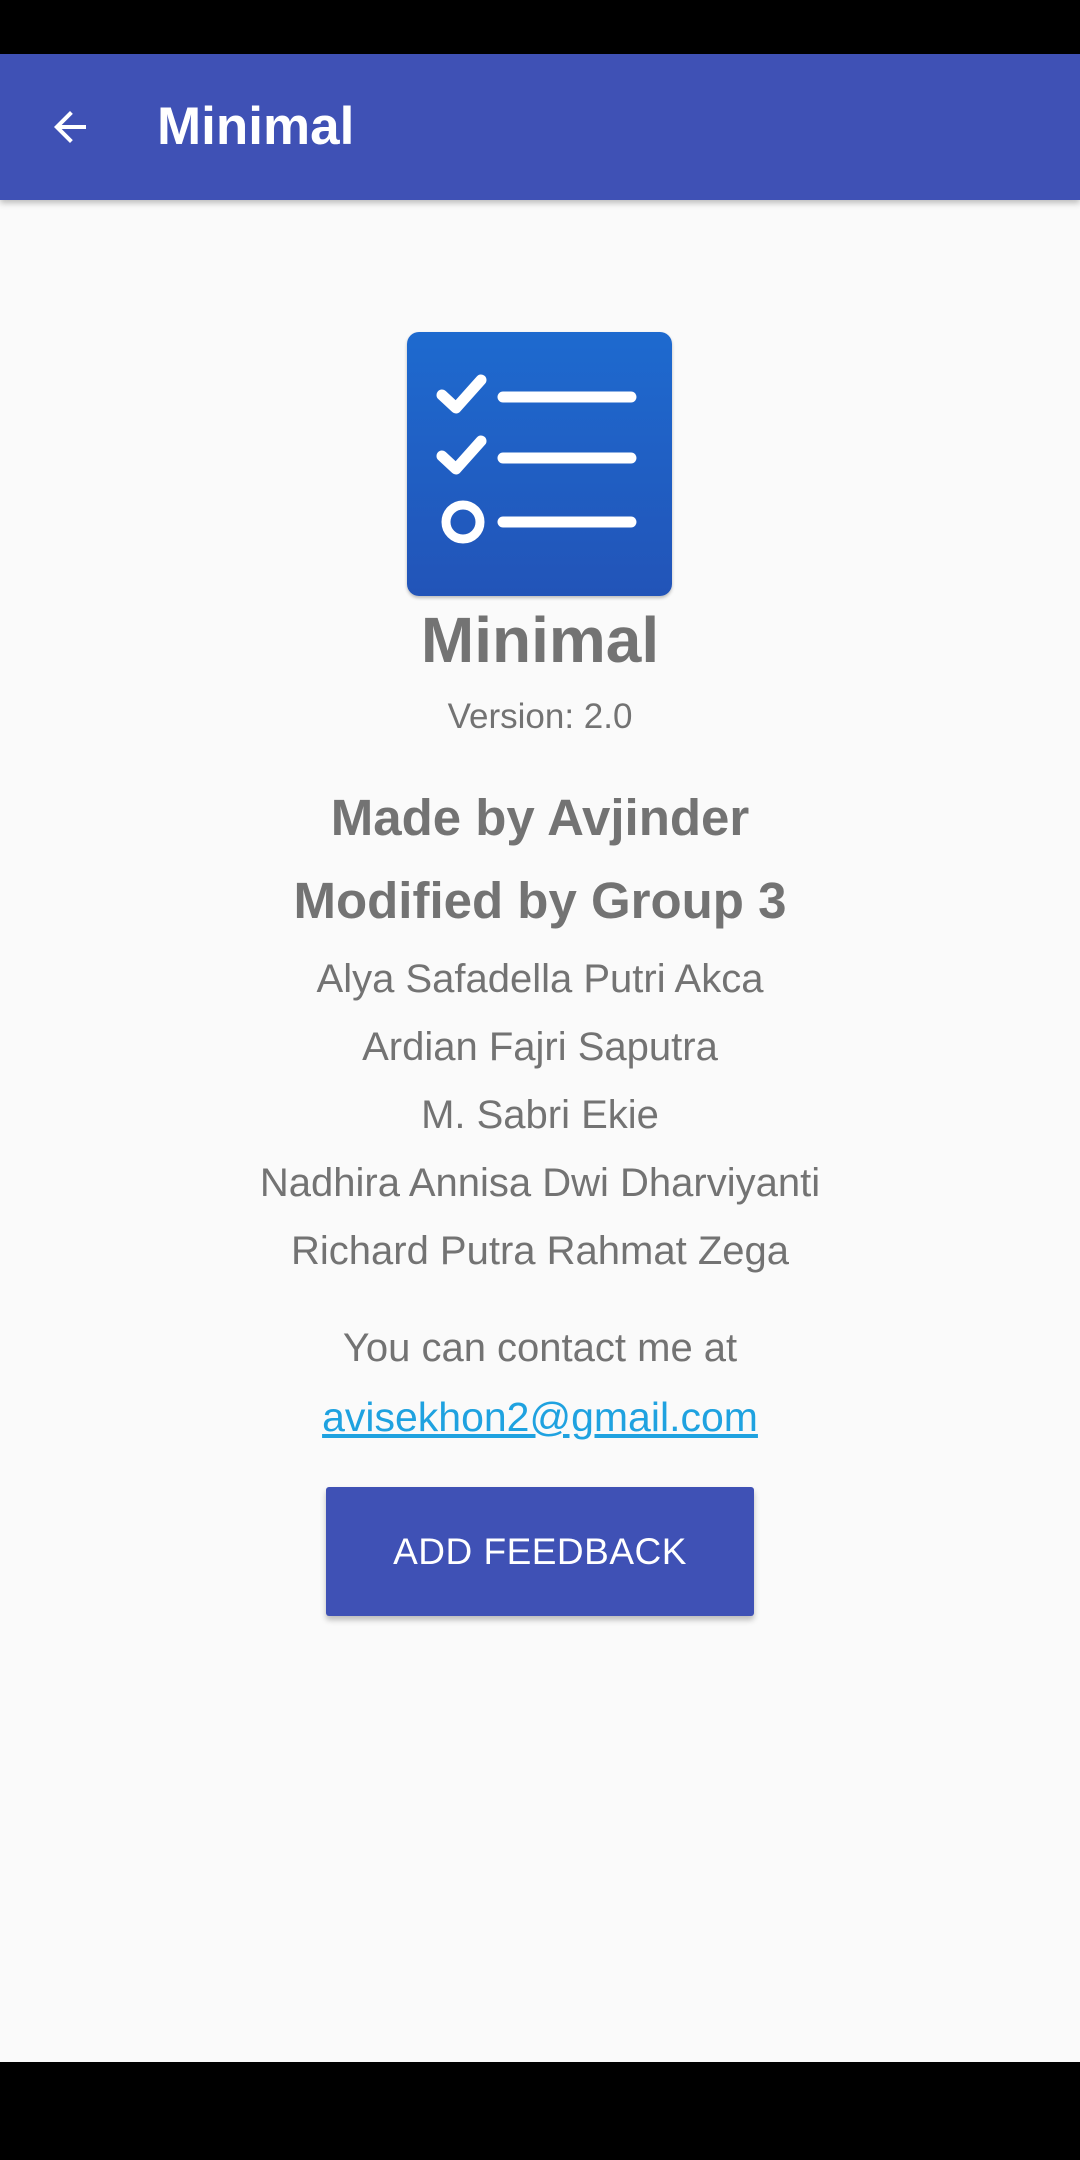  I want to click on arrow-back-icon, so click(70, 127).